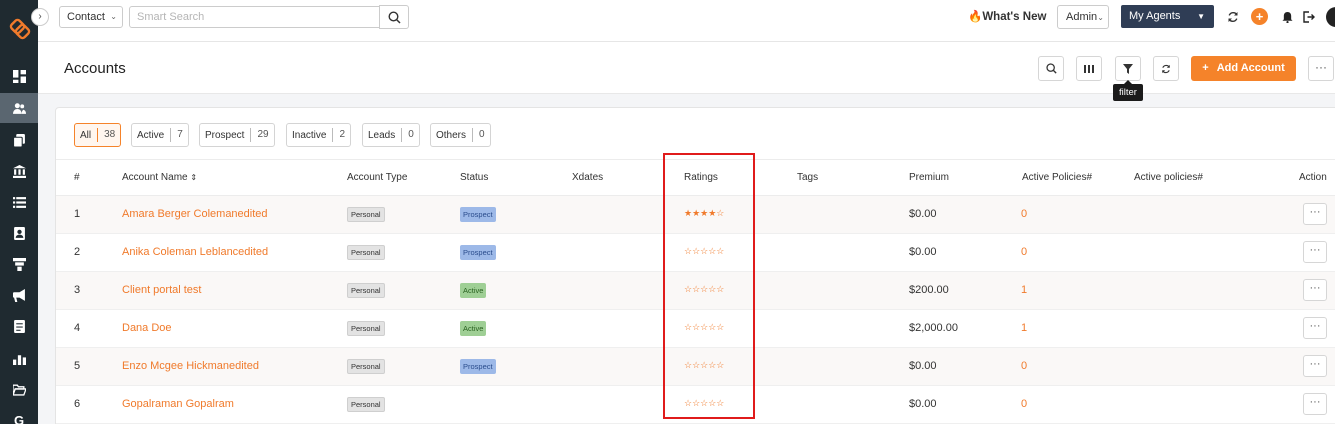 The width and height of the screenshot is (1335, 424). I want to click on filter-chip-count: 2, so click(338, 135).